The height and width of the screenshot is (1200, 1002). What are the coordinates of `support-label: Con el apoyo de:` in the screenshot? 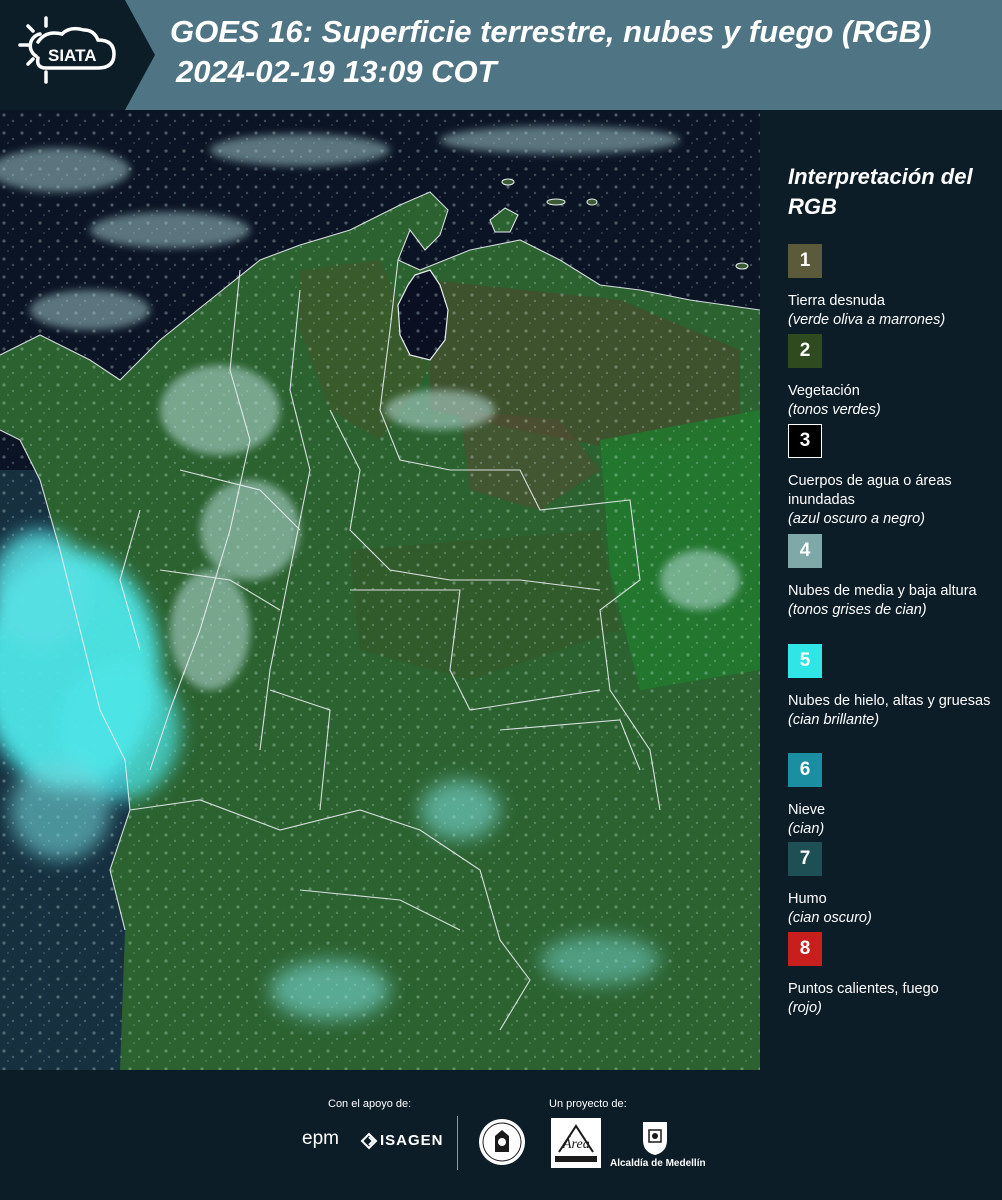 It's located at (370, 1104).